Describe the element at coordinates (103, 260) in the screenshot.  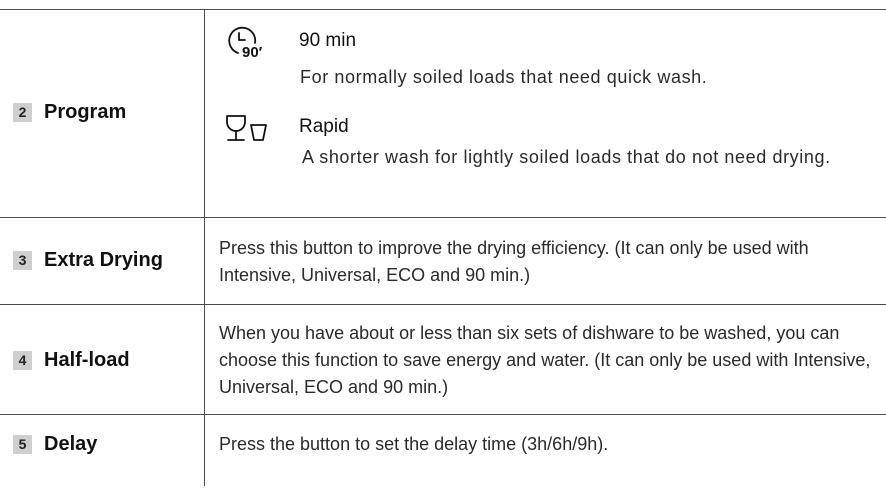
I see `row-label-text: Extra Drying` at that location.